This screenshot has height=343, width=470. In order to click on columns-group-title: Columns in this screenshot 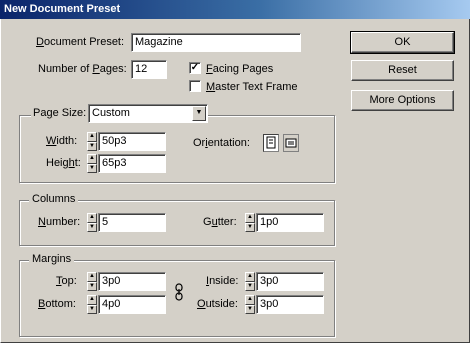, I will do `click(54, 199)`.